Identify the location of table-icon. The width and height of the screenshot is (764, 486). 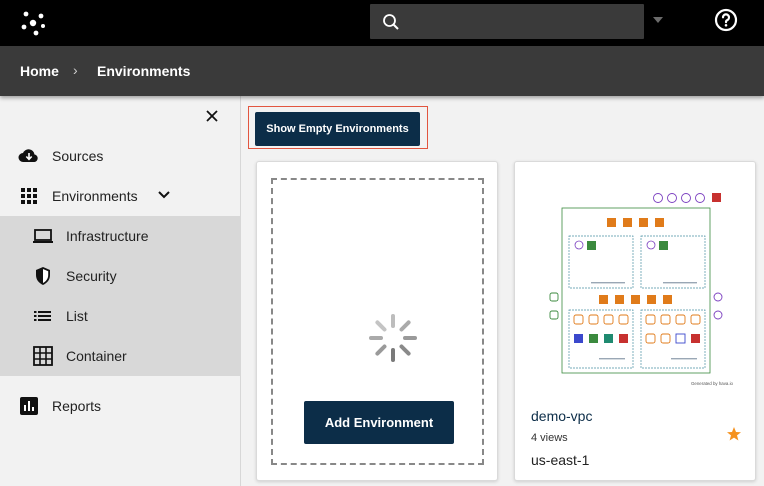
(43, 356).